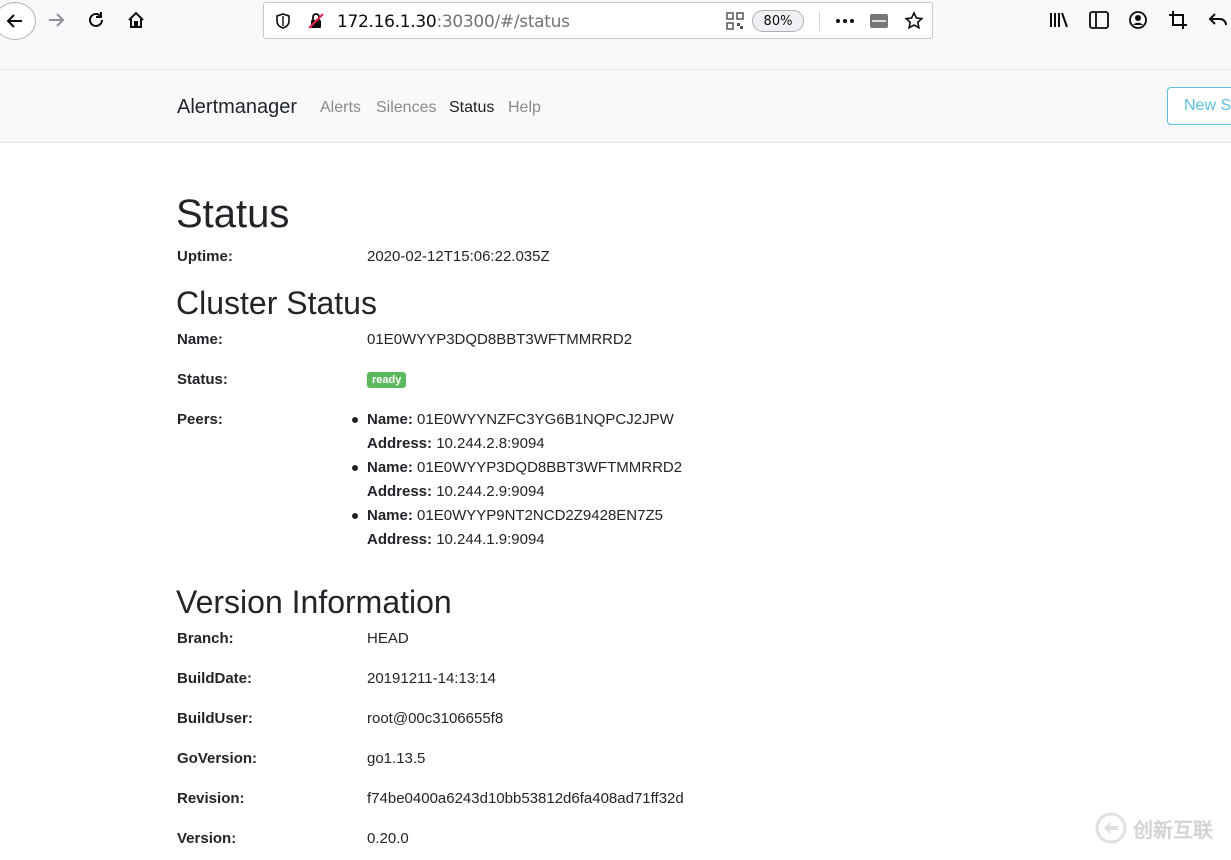 This screenshot has width=1231, height=860. Describe the element at coordinates (490, 539) in the screenshot. I see `peer-address-value: 10.244.1.9:9094` at that location.